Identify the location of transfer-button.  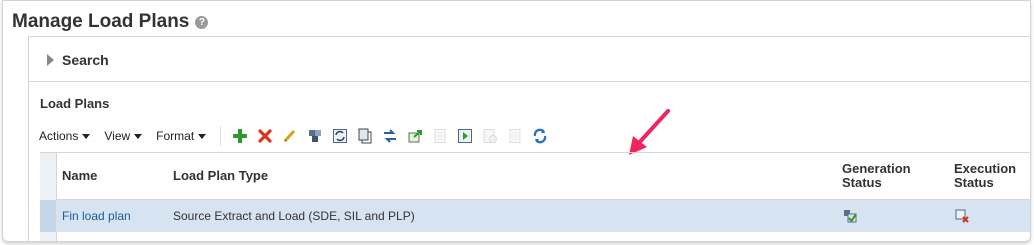
(389, 136).